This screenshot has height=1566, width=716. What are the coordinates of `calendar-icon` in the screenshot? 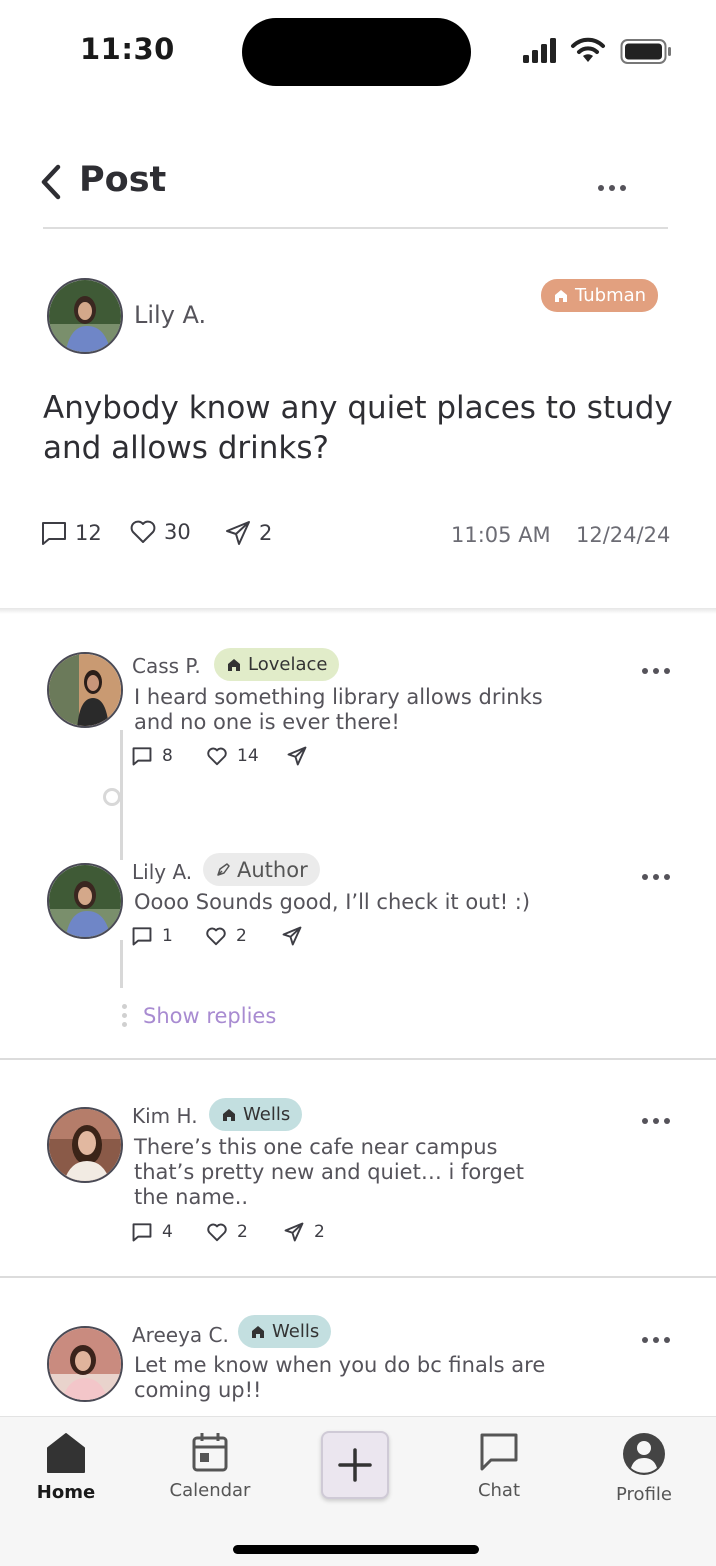 It's located at (210, 1452).